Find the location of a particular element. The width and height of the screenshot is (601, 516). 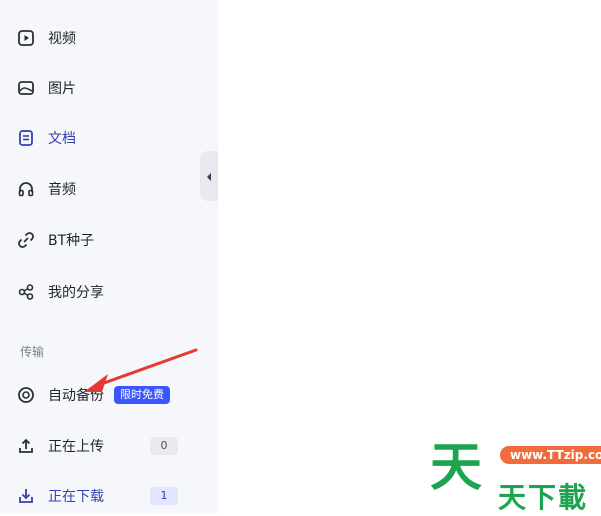

link-icon is located at coordinates (26, 240).